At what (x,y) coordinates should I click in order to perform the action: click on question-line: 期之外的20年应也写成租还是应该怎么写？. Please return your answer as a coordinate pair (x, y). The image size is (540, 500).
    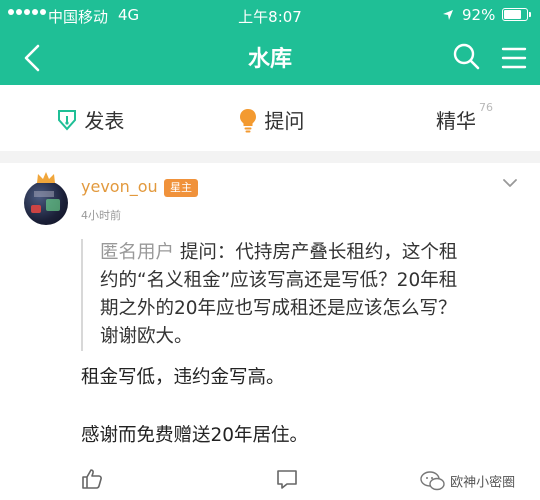
    Looking at the image, I should click on (278, 308).